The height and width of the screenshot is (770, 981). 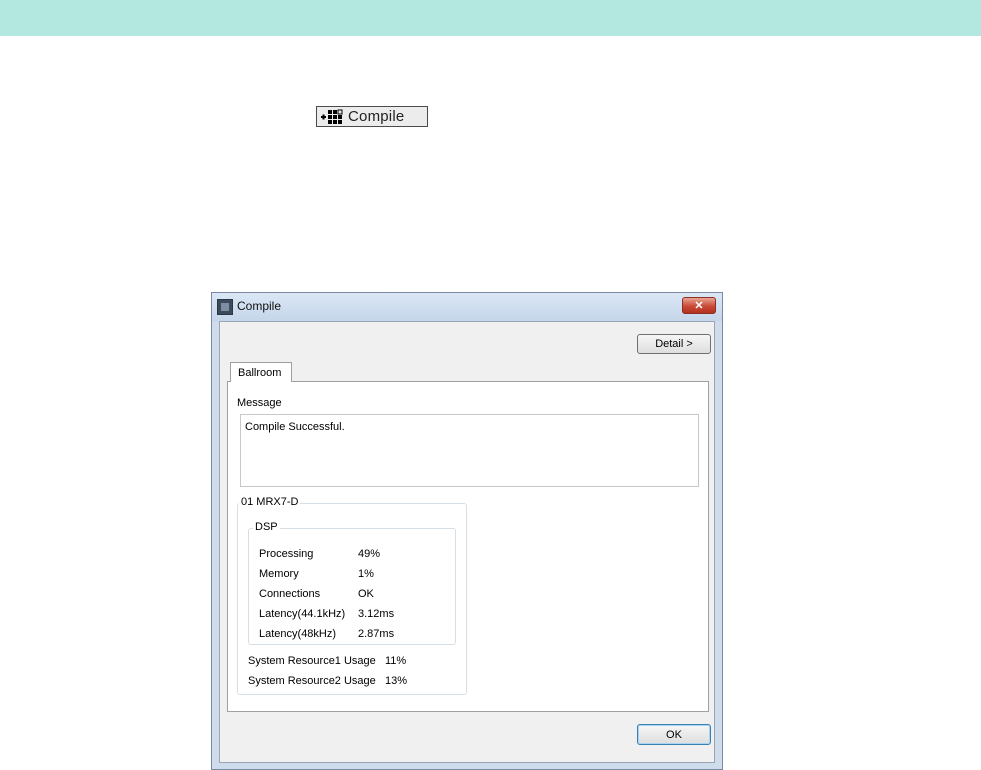 What do you see at coordinates (376, 634) in the screenshot?
I see `latency-48k-value: 2.87ms` at bounding box center [376, 634].